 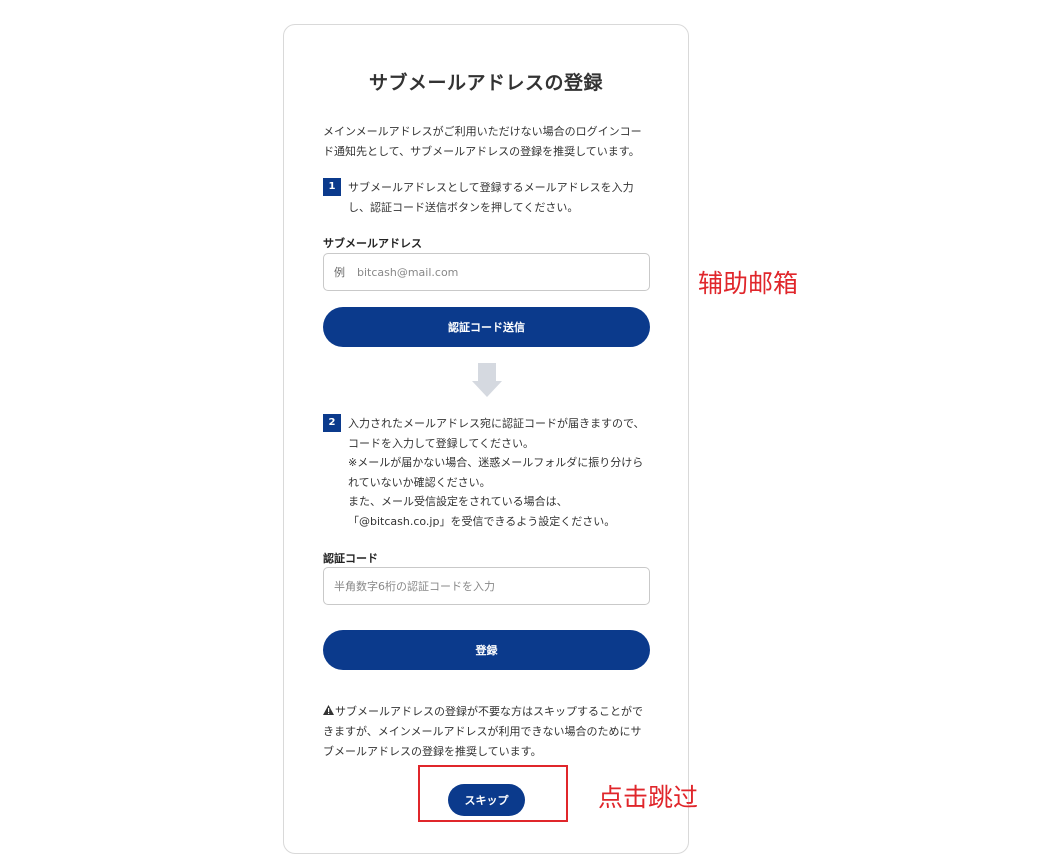 What do you see at coordinates (486, 800) in the screenshot?
I see `skip-button: スキップ` at bounding box center [486, 800].